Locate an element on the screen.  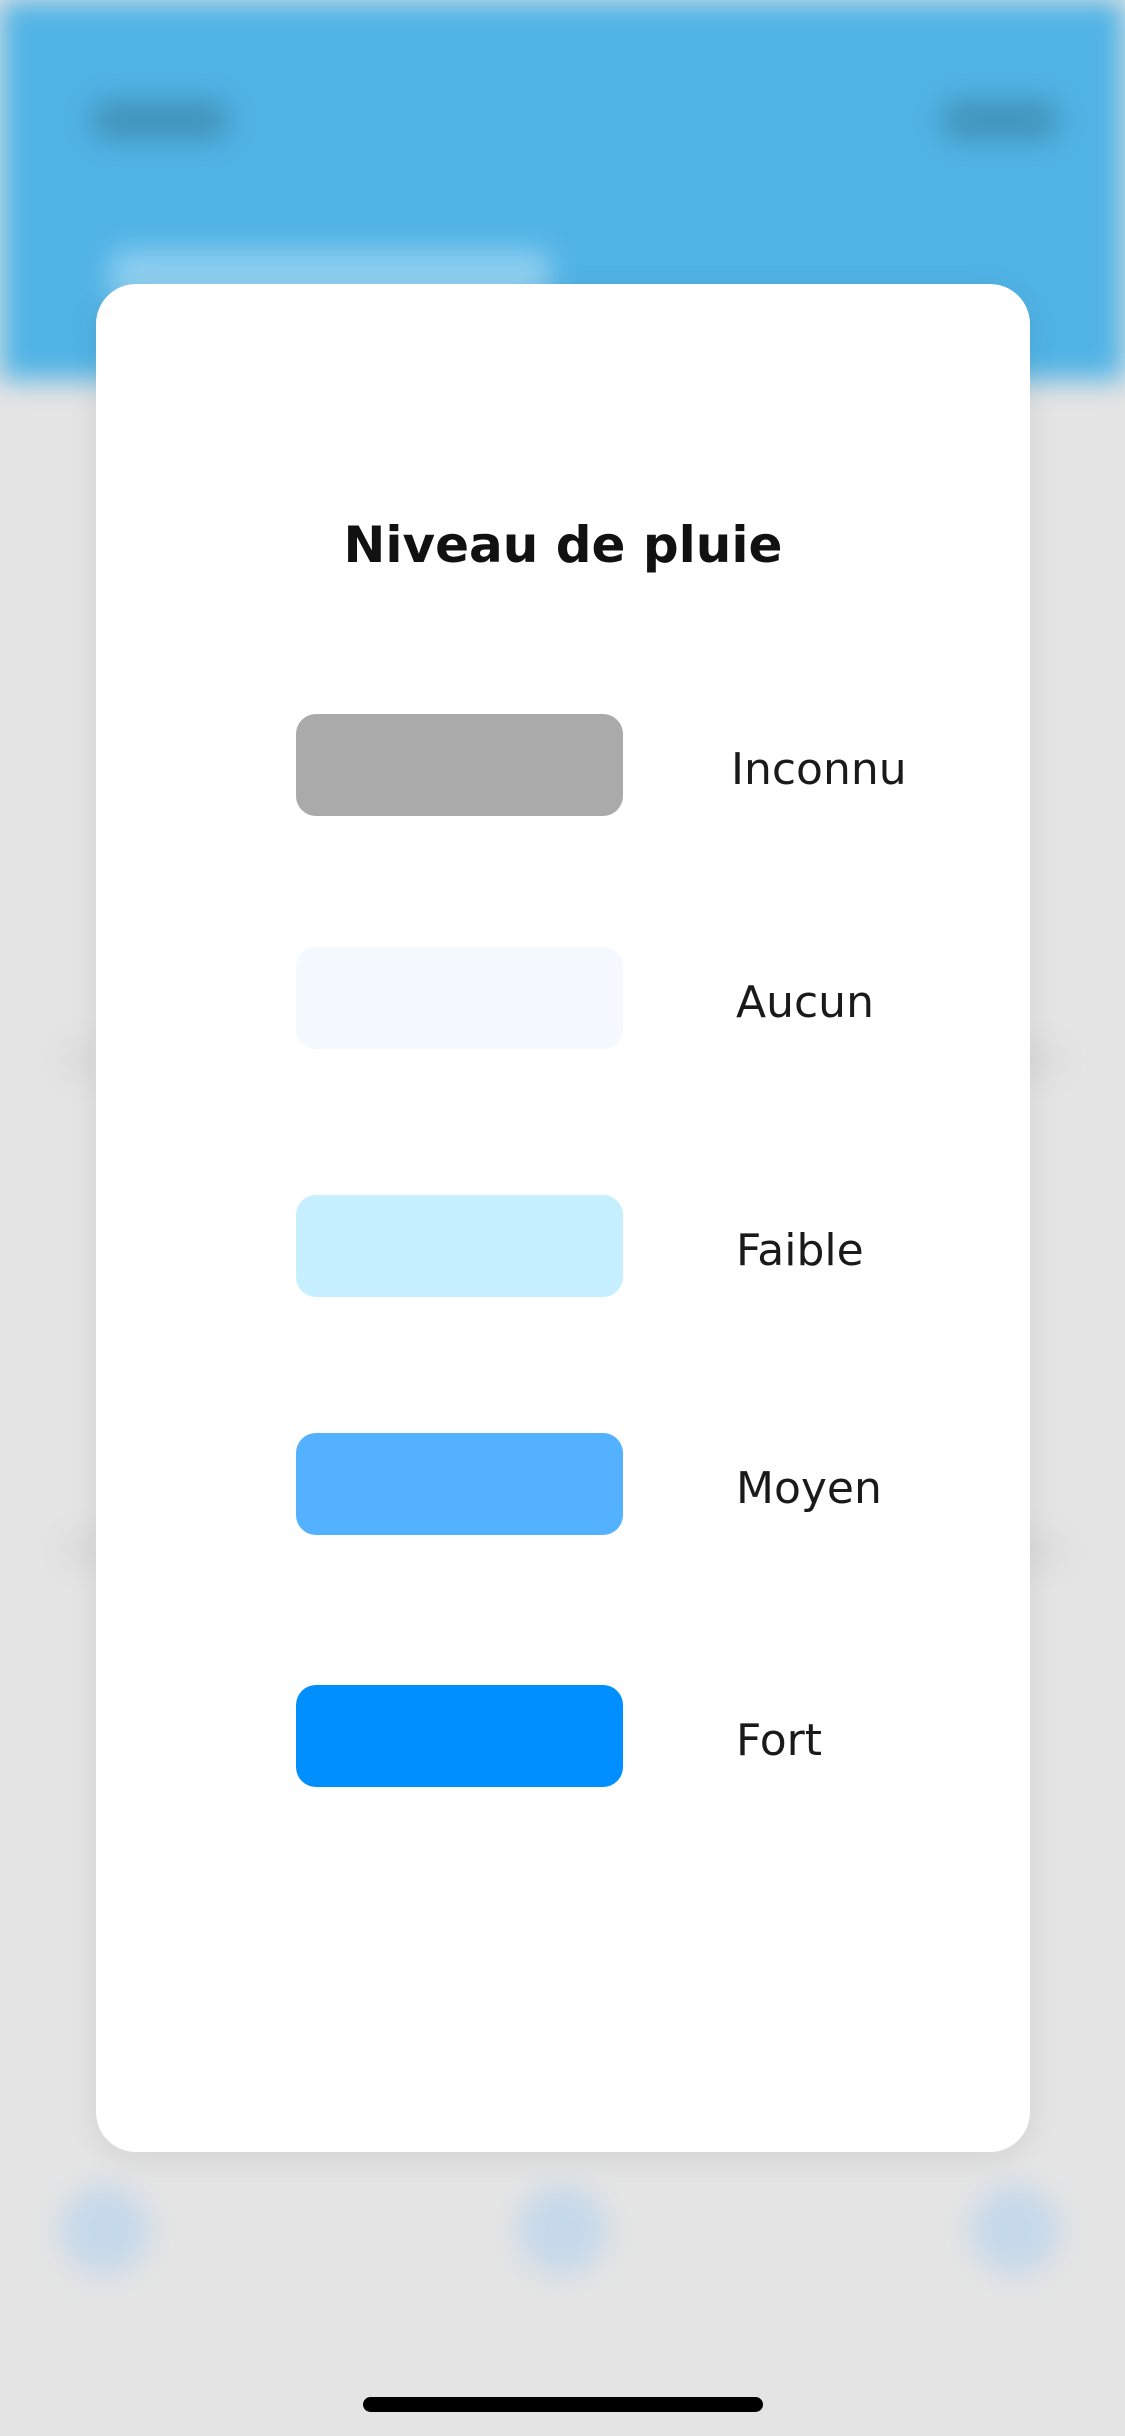
legend-label: Inconnu is located at coordinates (819, 769).